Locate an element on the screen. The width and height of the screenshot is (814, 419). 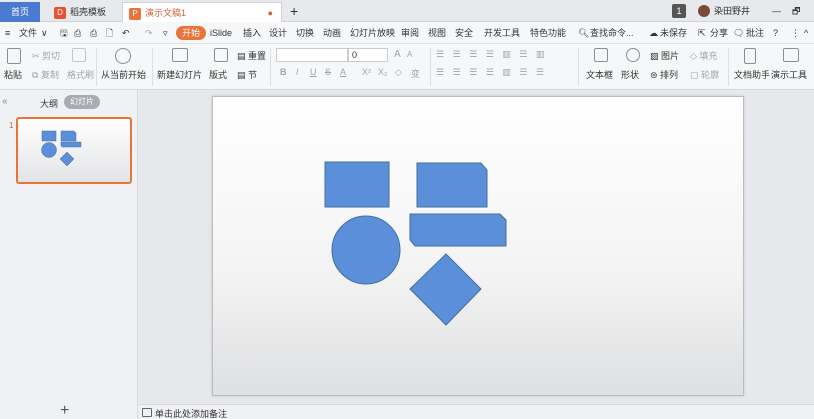
paste-button: 粘贴 is located at coordinates (13, 74).